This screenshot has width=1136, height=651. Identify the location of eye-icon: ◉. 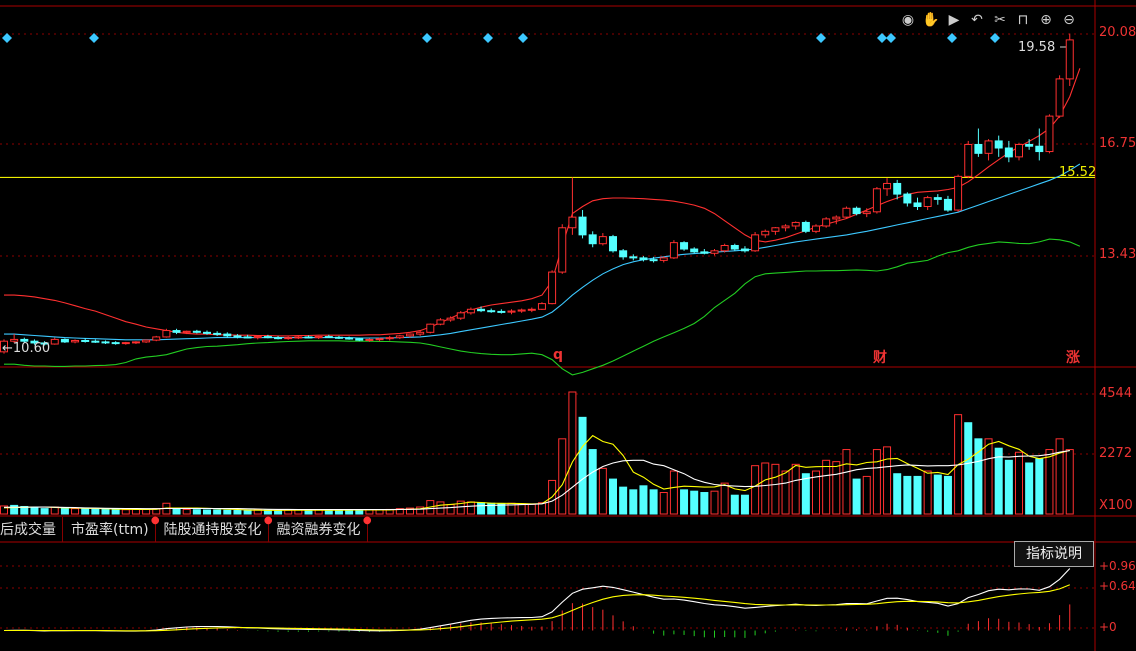
(908, 20).